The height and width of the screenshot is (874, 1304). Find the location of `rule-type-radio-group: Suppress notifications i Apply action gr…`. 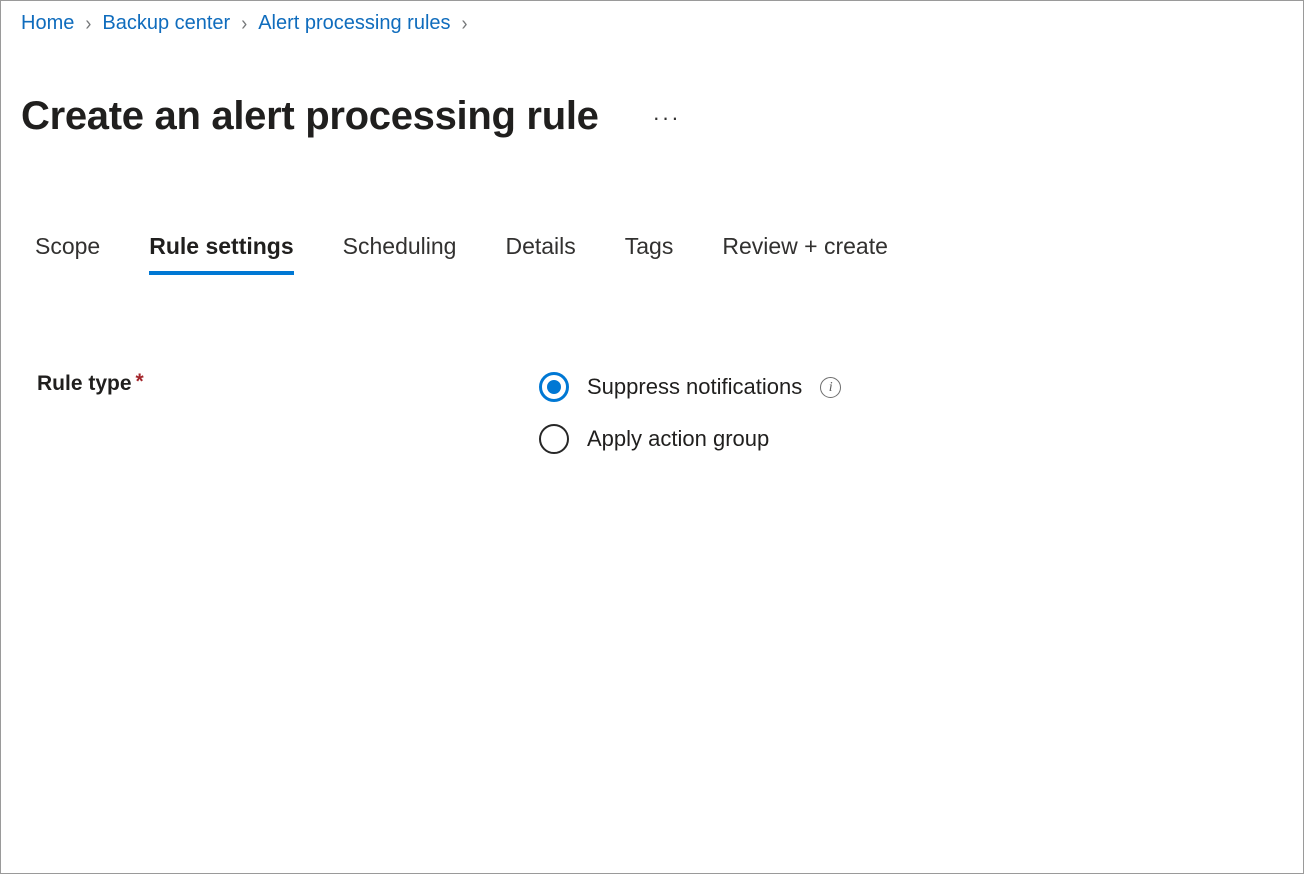

rule-type-radio-group: Suppress notifications i Apply action gr… is located at coordinates (690, 413).